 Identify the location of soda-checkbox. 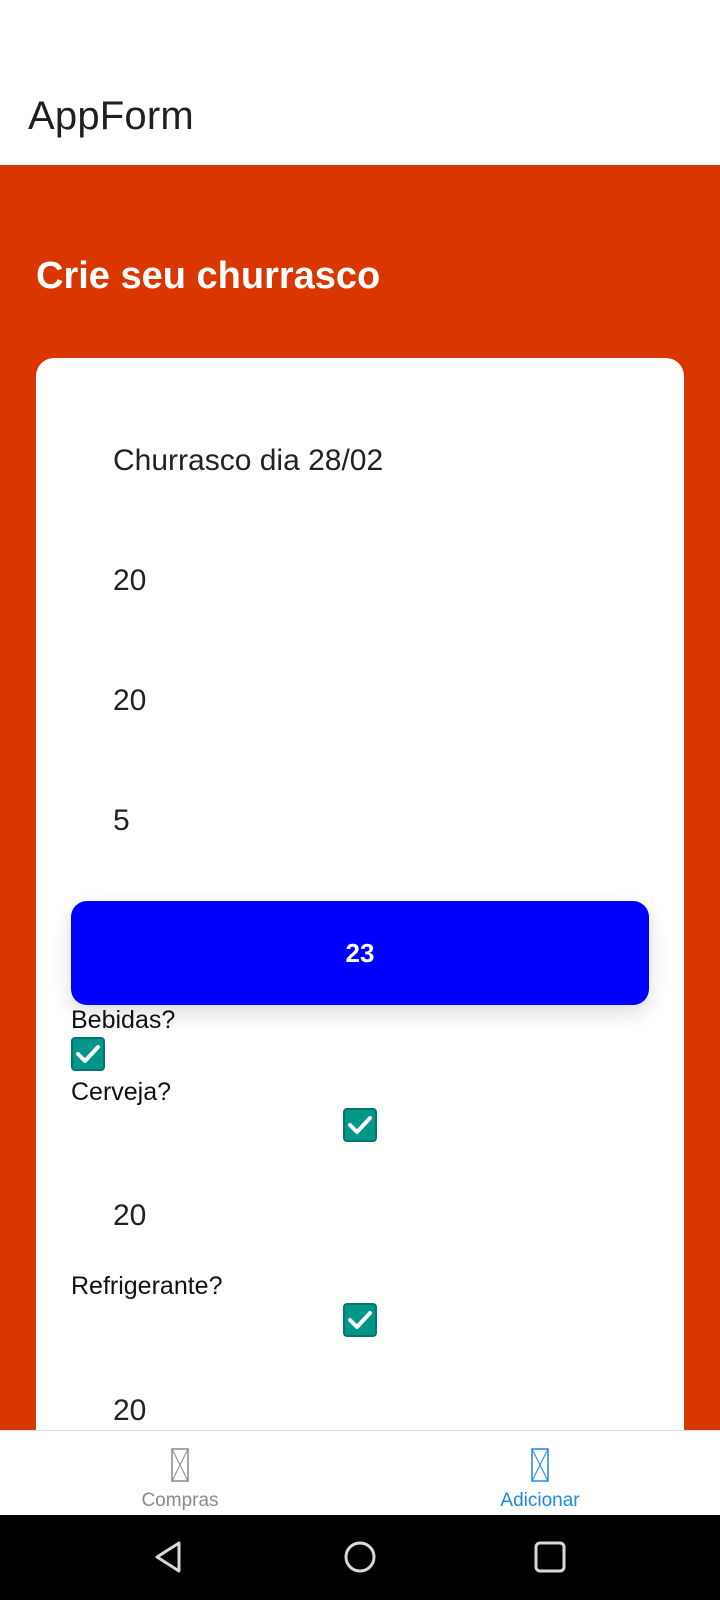
(360, 1320).